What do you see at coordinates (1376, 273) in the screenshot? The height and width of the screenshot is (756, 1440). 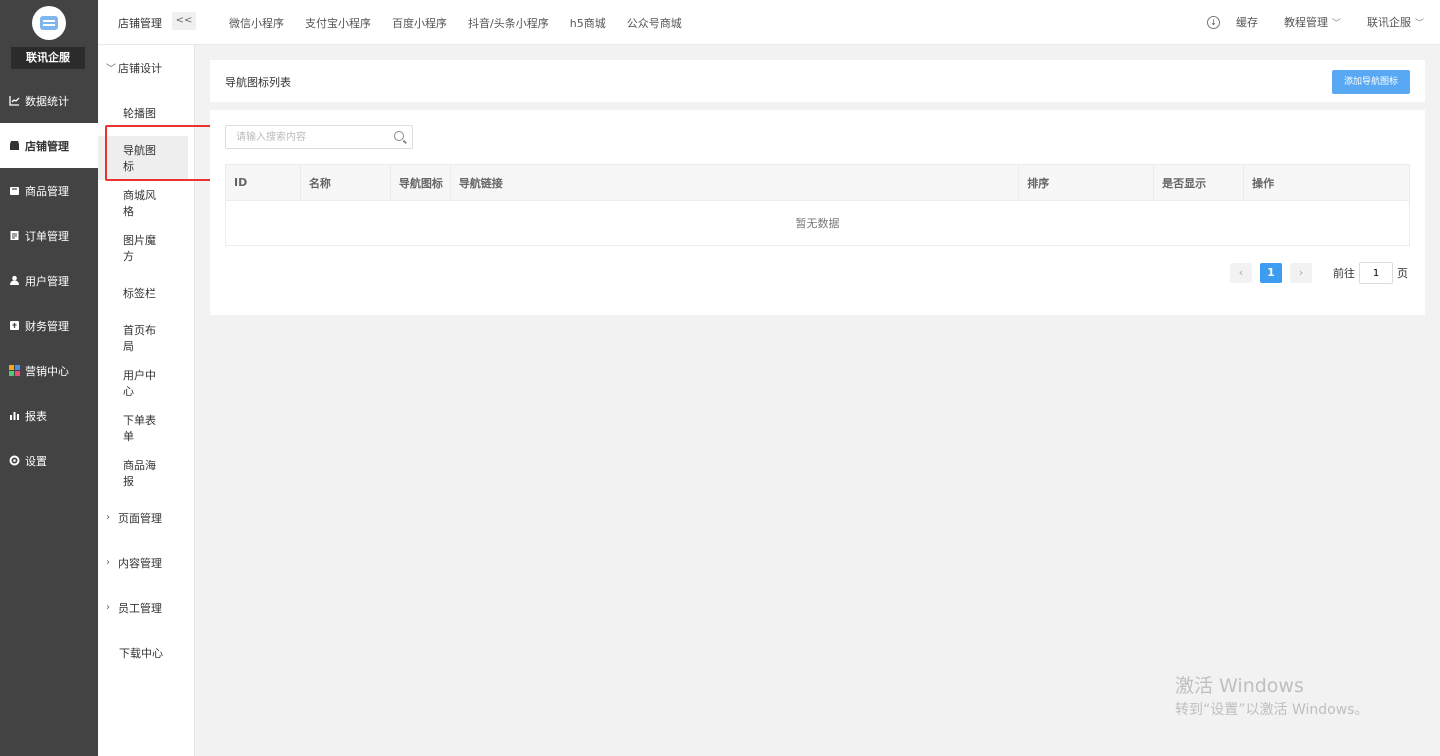 I see `goto-page-input` at bounding box center [1376, 273].